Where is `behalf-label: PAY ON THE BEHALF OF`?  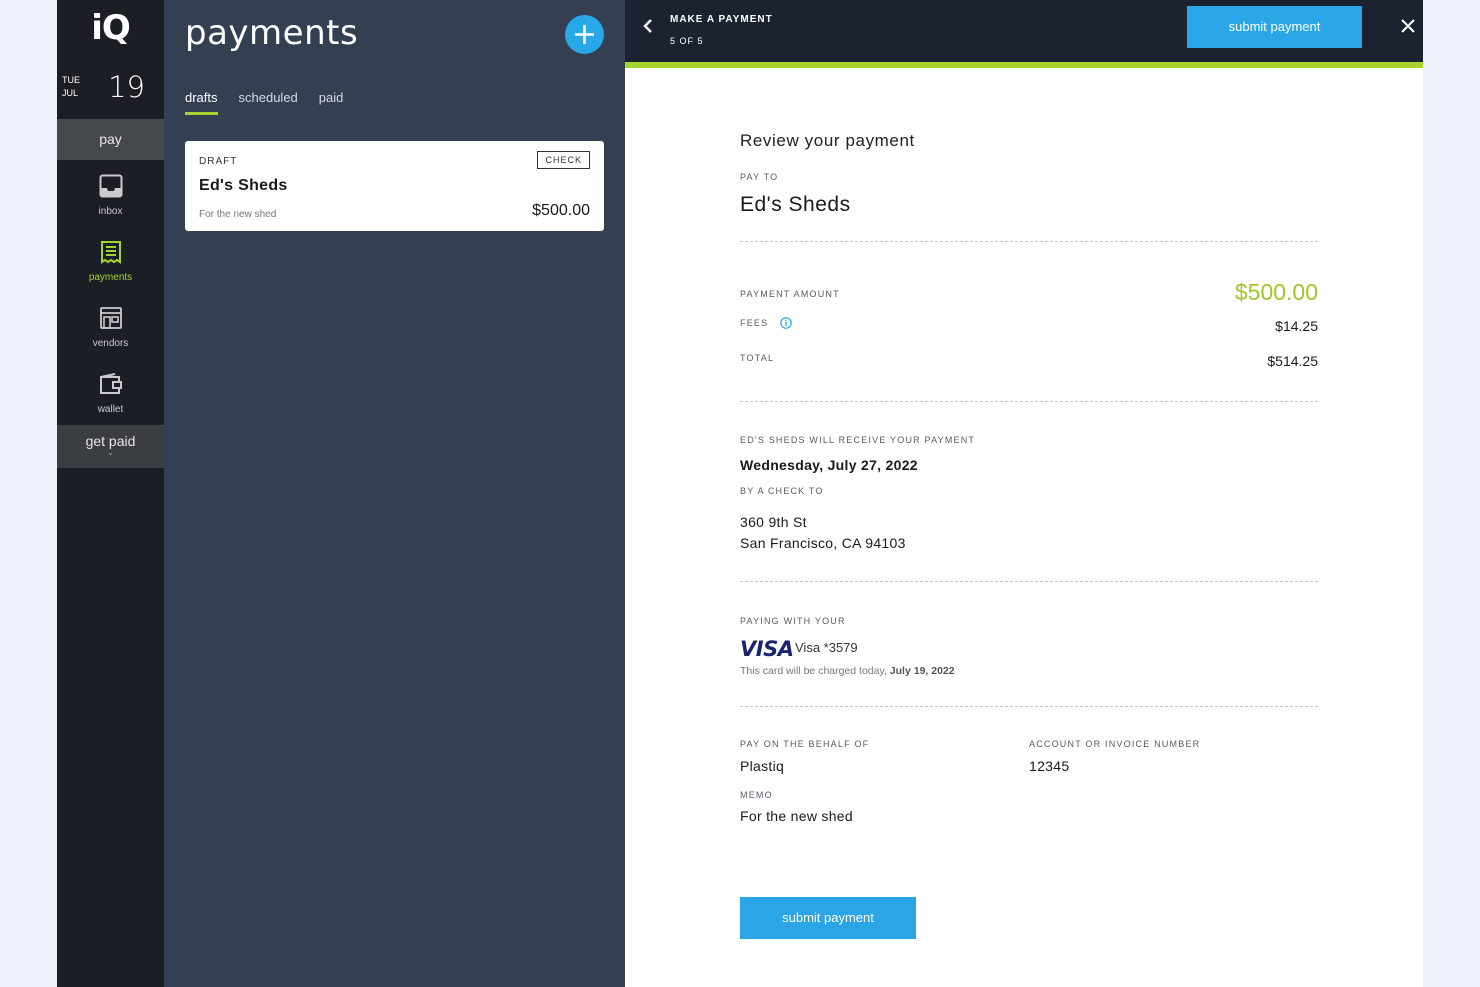 behalf-label: PAY ON THE BEHALF OF is located at coordinates (805, 744).